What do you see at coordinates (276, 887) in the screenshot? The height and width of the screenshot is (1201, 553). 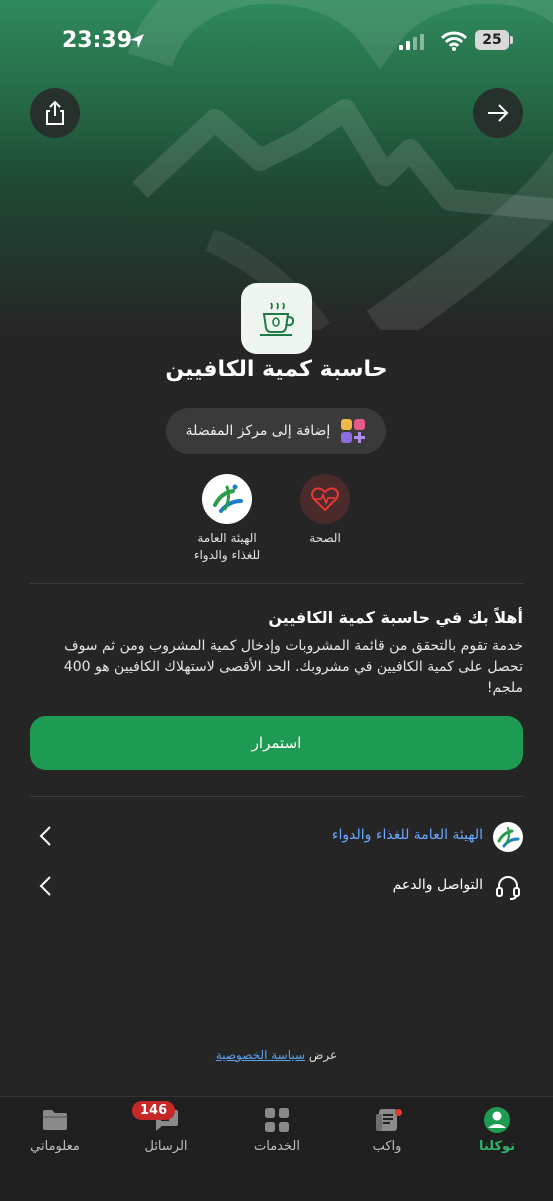 I see `link-row-support: التواصل والدعم` at bounding box center [276, 887].